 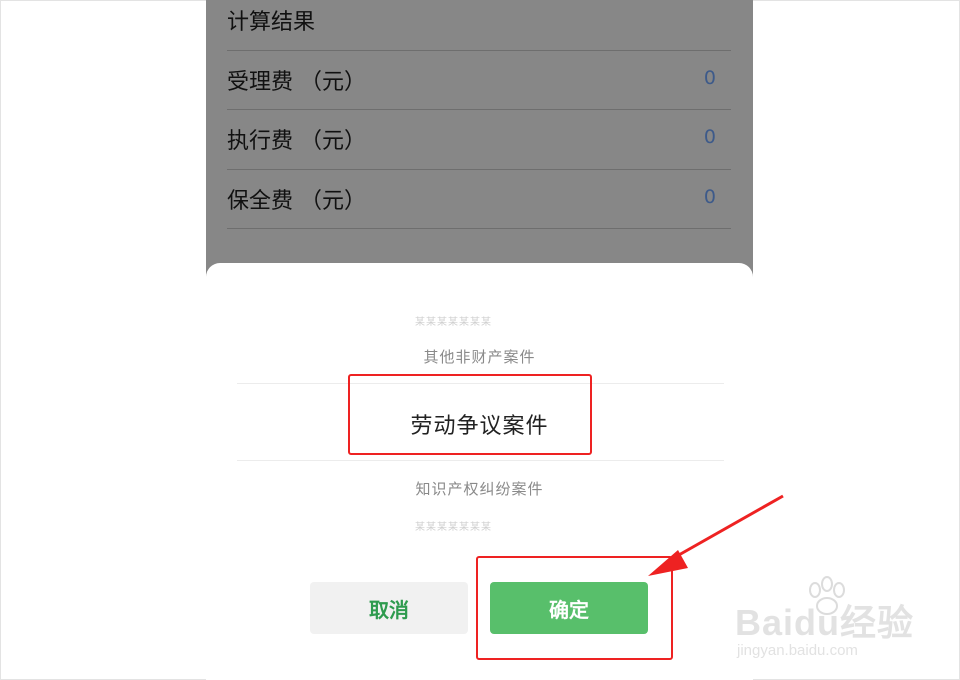 I want to click on execution-fee-value: 0, so click(x=709, y=137).